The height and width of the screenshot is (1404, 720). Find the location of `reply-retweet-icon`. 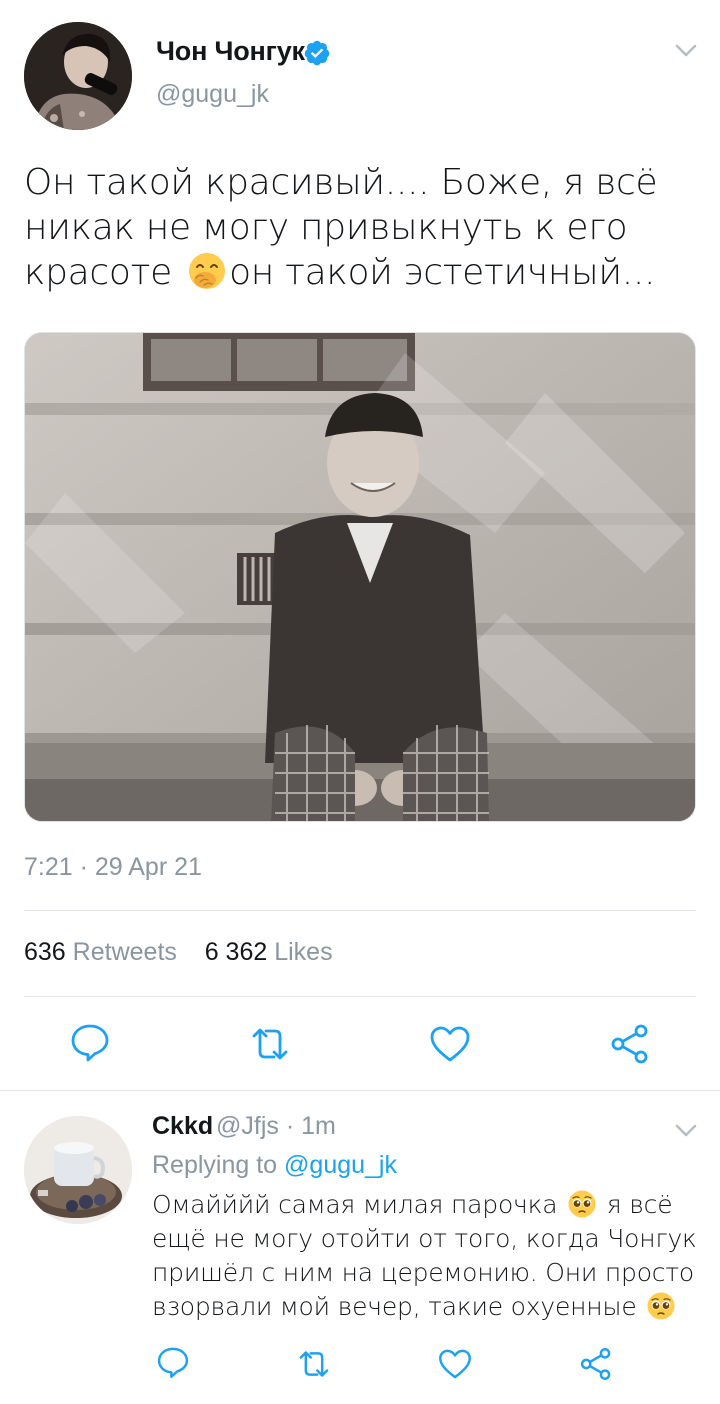

reply-retweet-icon is located at coordinates (314, 1364).